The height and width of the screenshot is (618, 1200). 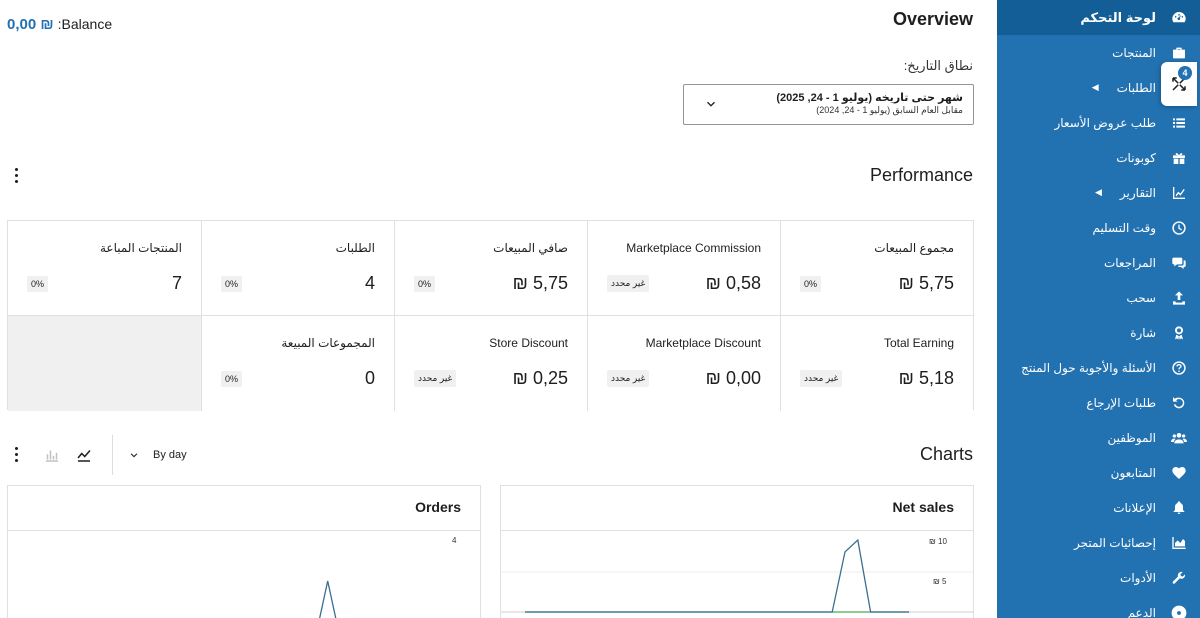 What do you see at coordinates (297, 363) in the screenshot?
I see `performance-cell: المجموعات المبيعة 0 0%` at bounding box center [297, 363].